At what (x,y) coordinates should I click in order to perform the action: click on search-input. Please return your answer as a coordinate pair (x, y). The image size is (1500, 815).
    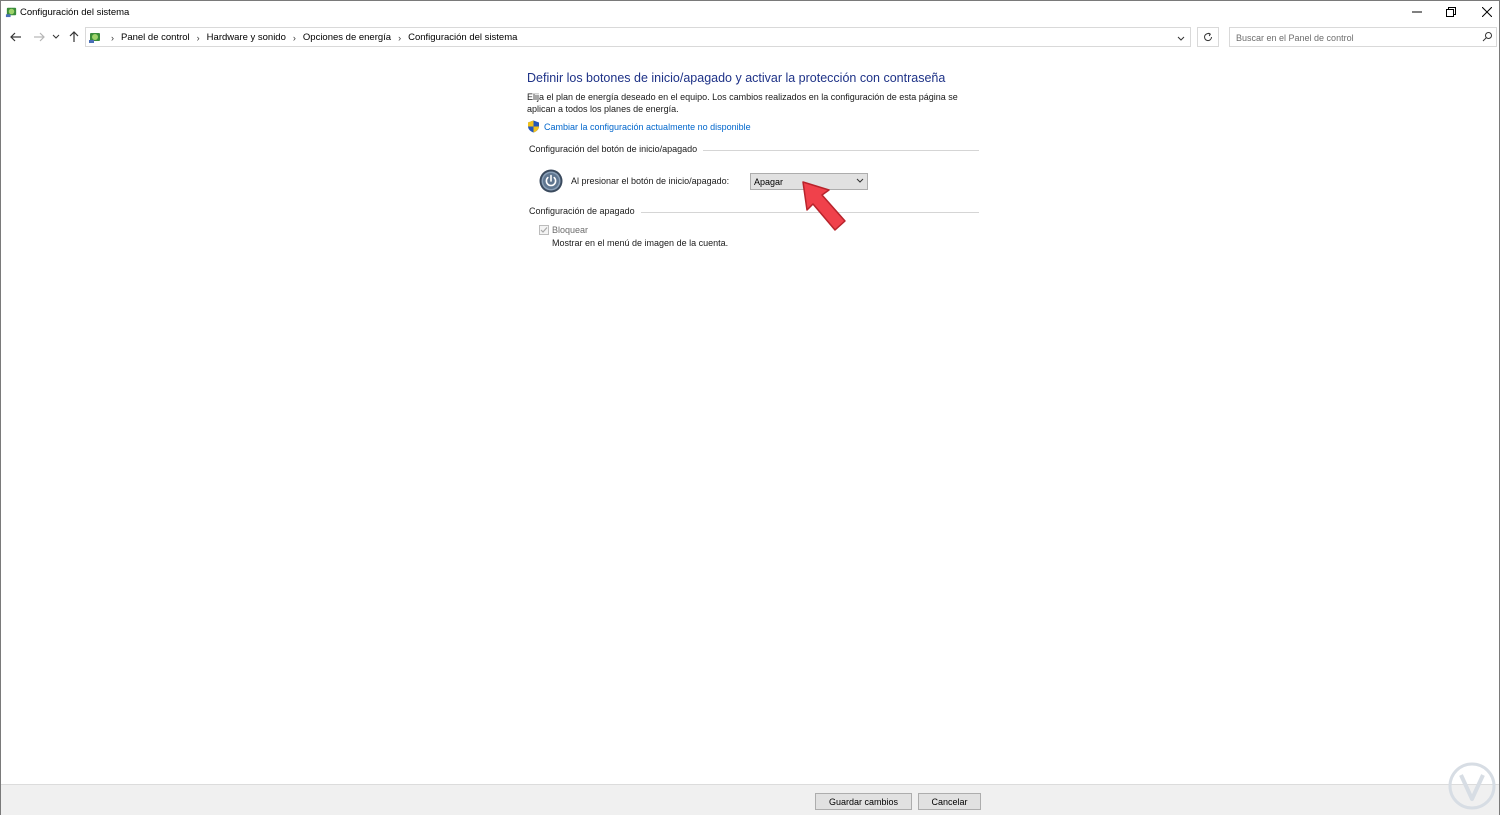
    Looking at the image, I should click on (1351, 37).